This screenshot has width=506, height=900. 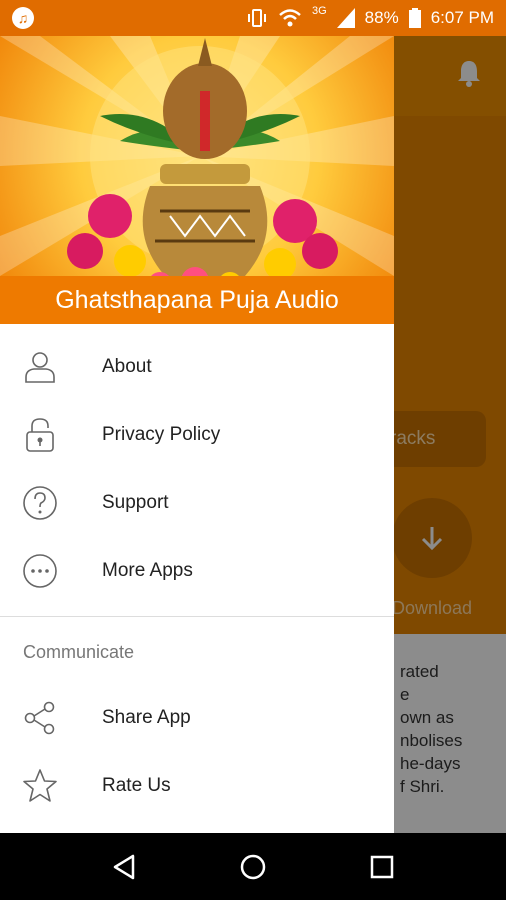 What do you see at coordinates (256, 18) in the screenshot?
I see `vibrate-icon` at bounding box center [256, 18].